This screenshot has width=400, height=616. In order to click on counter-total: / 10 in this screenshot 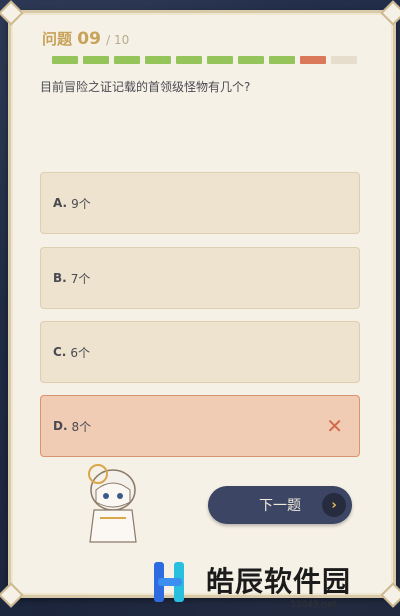, I will do `click(118, 40)`.